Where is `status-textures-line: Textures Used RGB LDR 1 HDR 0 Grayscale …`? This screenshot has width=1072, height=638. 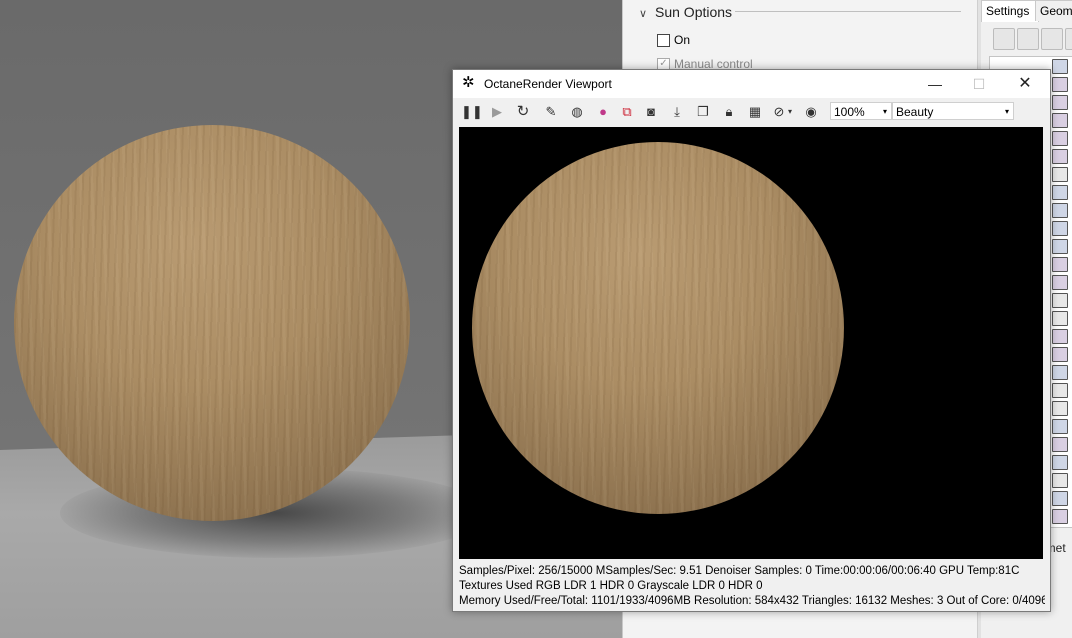
status-textures-line: Textures Used RGB LDR 1 HDR 0 Grayscale … is located at coordinates (611, 586).